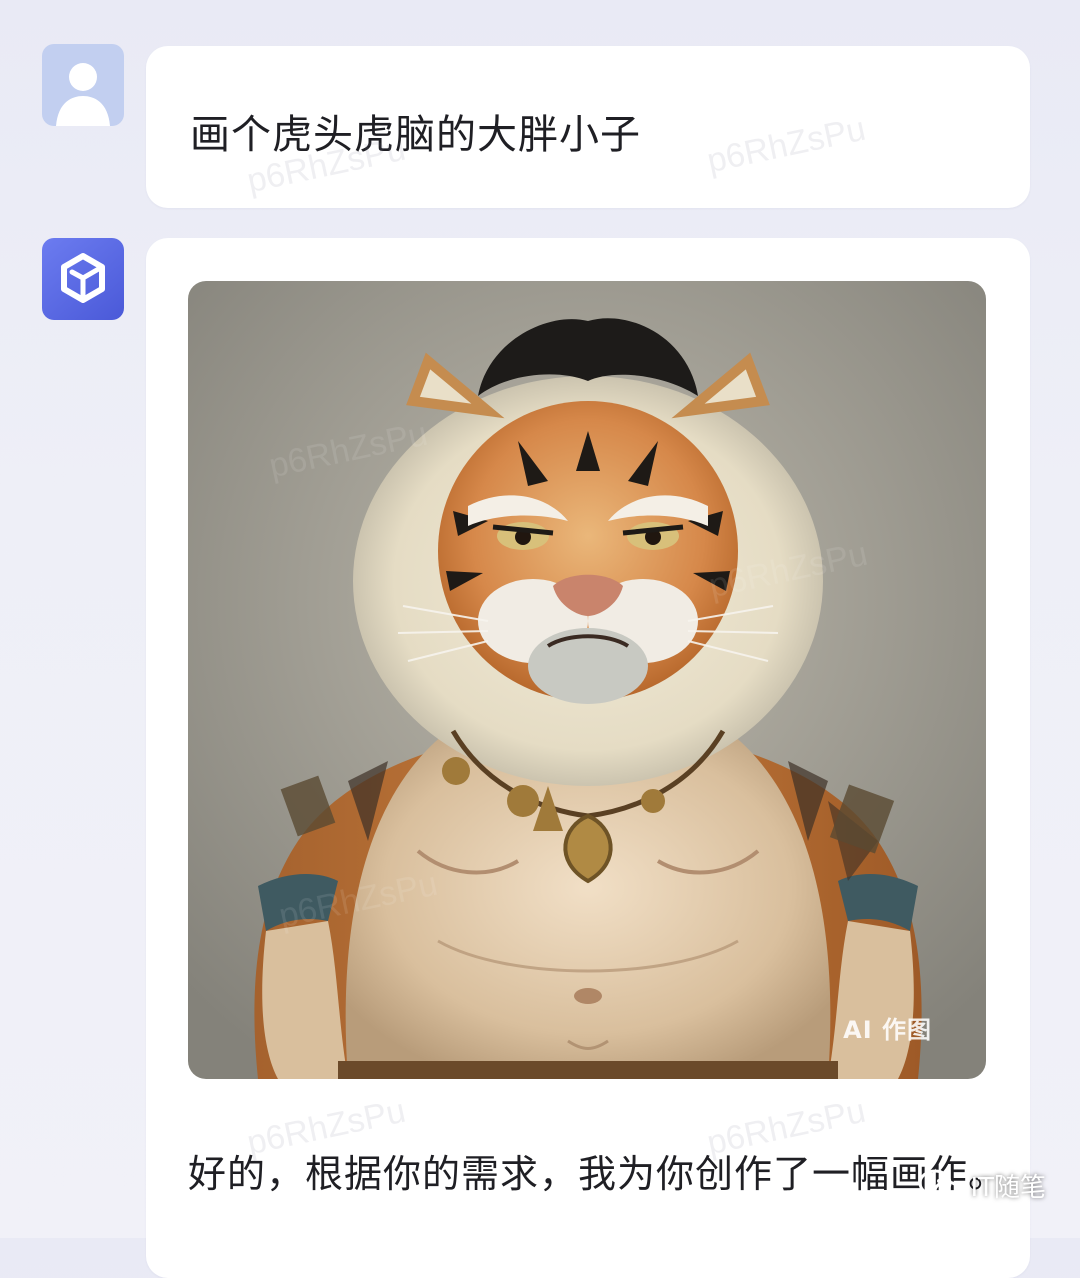  I want to click on user-avatar, so click(83, 85).